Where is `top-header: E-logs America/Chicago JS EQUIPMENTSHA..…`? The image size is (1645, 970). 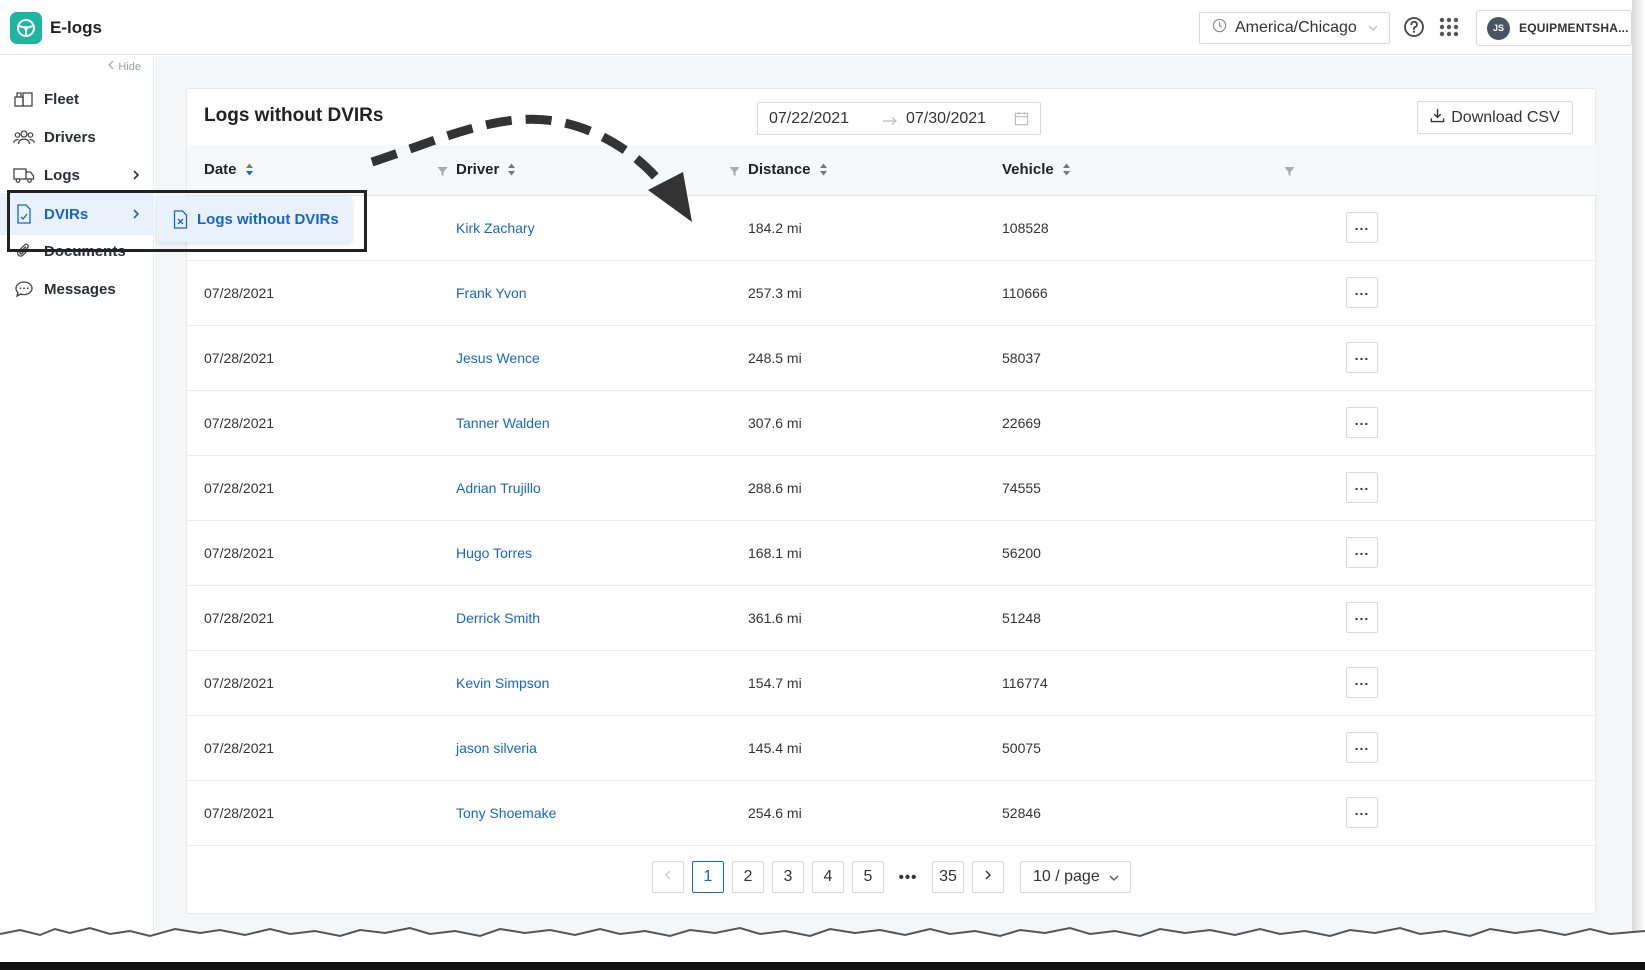
top-header: E-logs America/Chicago JS EQUIPMENTSHA..… is located at coordinates (816, 27).